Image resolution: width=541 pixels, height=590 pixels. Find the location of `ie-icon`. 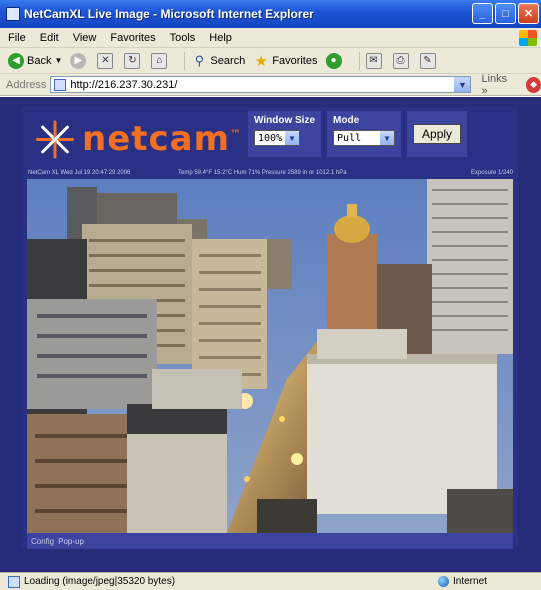

ie-icon is located at coordinates (13, 14).